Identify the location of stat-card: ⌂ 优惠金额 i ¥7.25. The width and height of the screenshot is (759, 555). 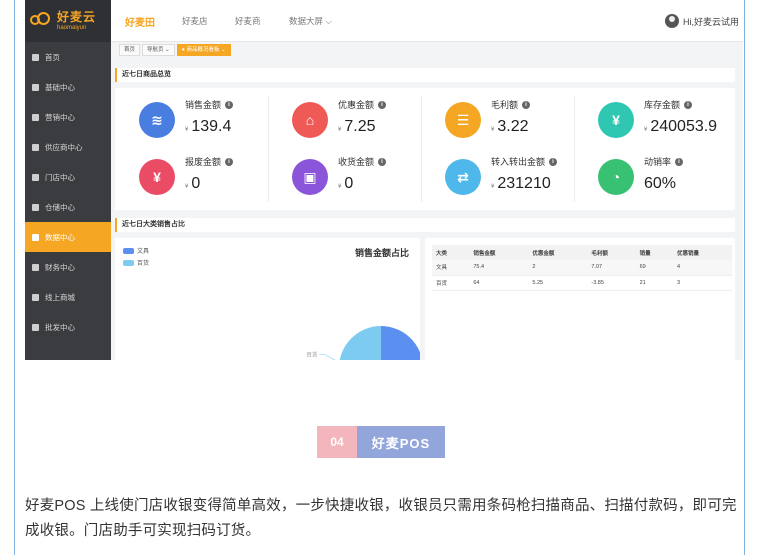
(343, 120).